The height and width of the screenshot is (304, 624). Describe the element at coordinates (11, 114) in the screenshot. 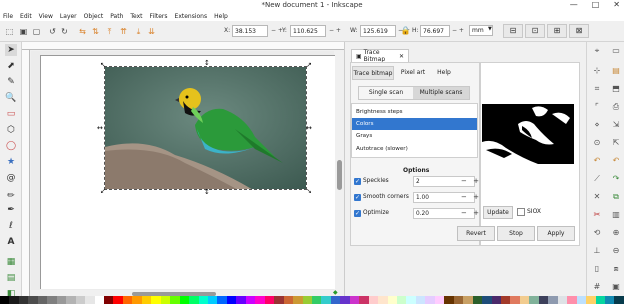

I see `rect-icon: ▭` at that location.